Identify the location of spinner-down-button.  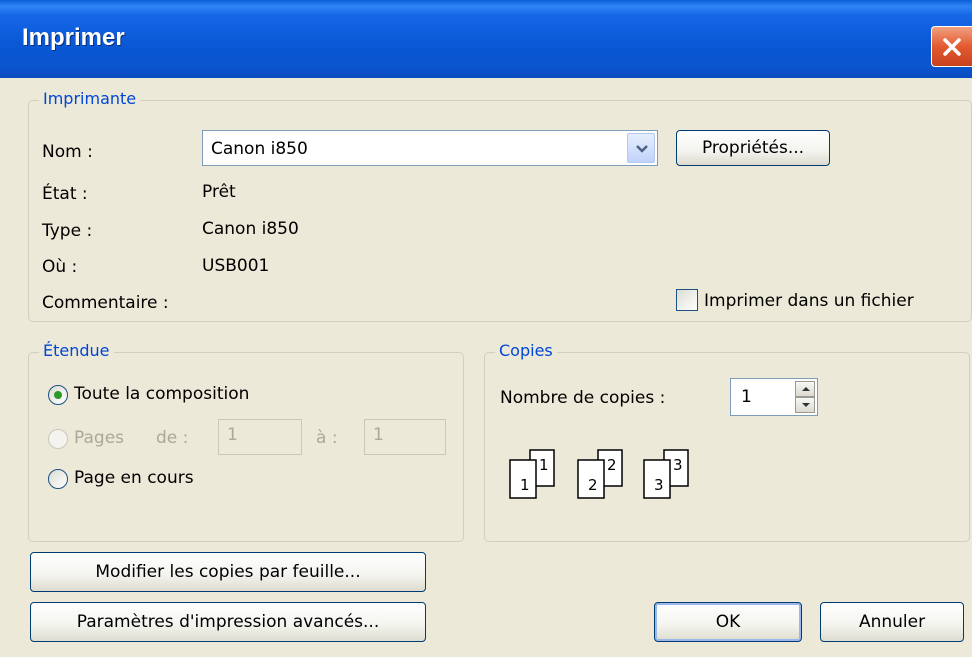
(805, 405).